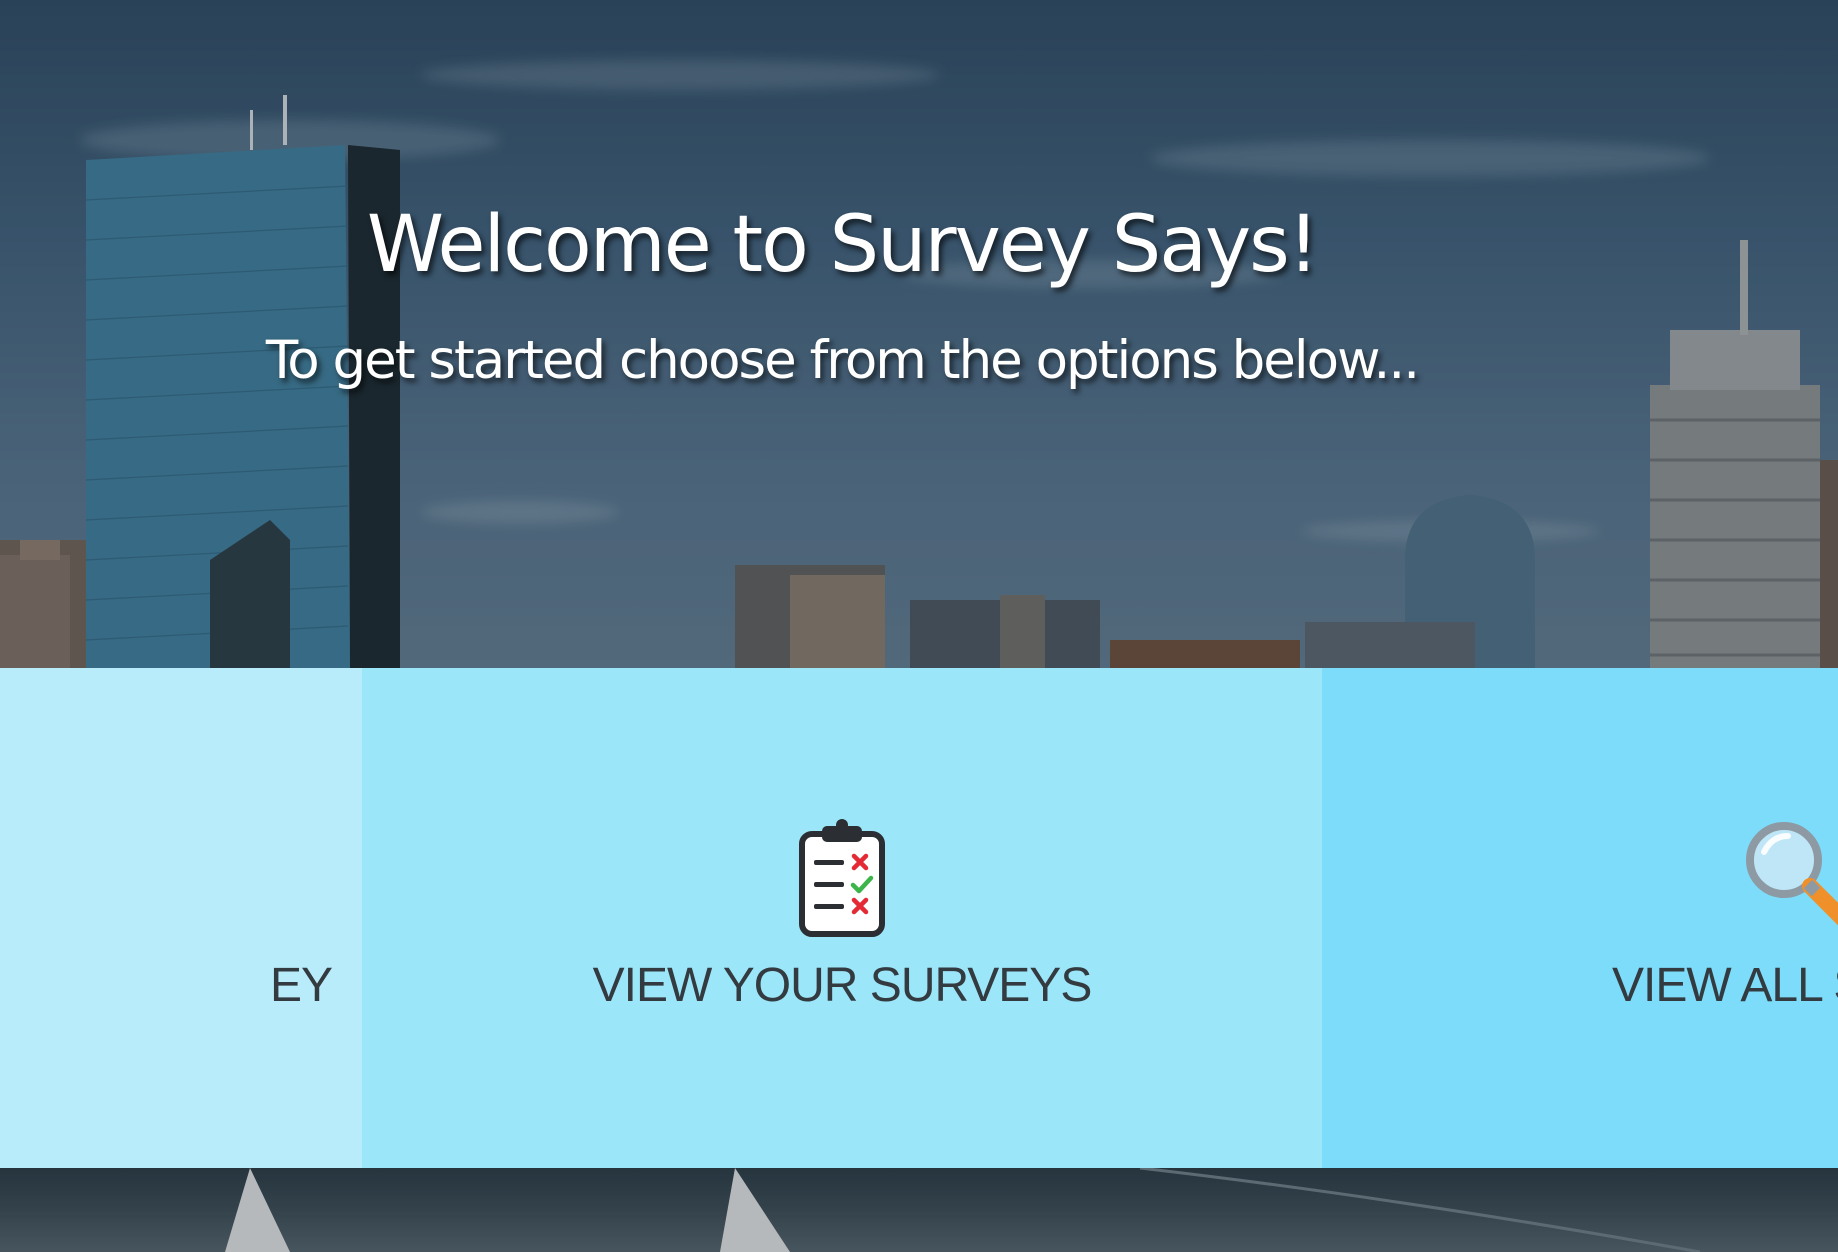 This screenshot has width=1838, height=1252. What do you see at coordinates (842, 878) in the screenshot?
I see `clipboard-checklist-icon` at bounding box center [842, 878].